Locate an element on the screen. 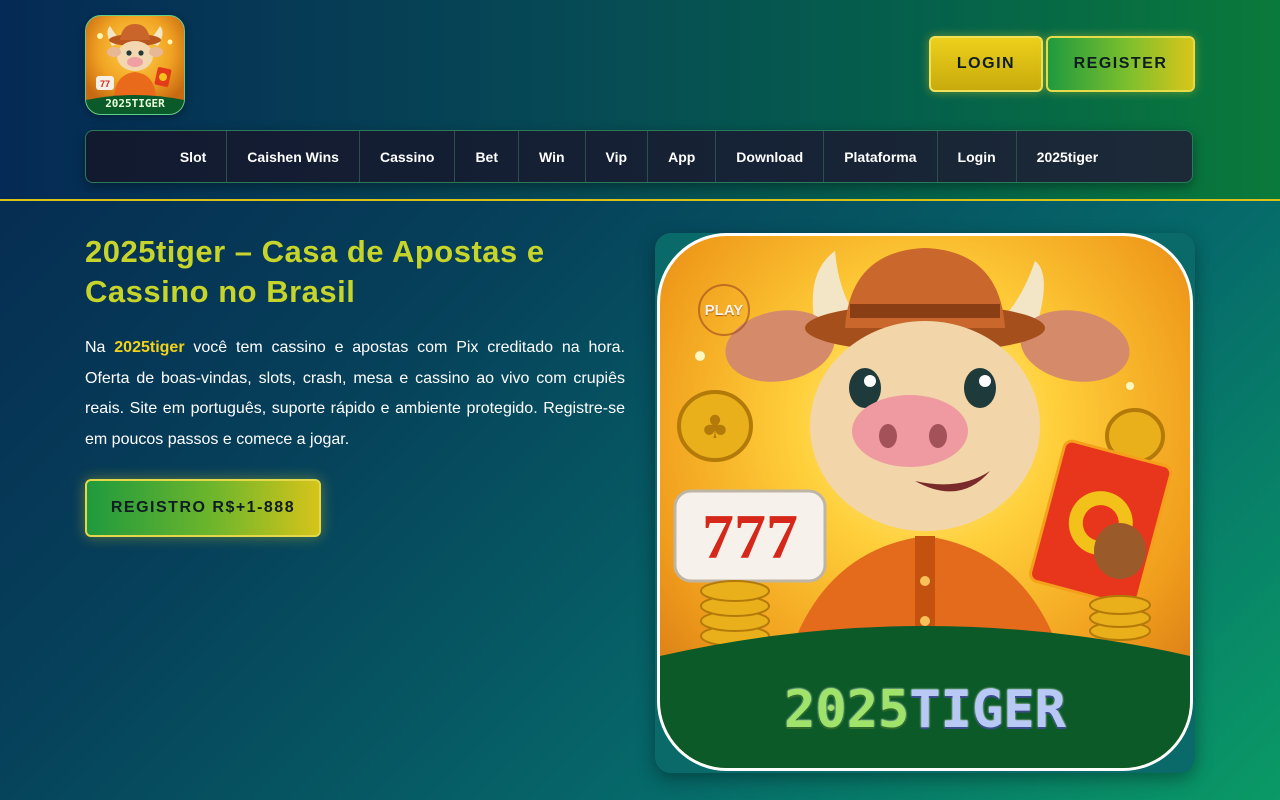 The image size is (1280, 800). hero-wordmark: 2025TIGER is located at coordinates (925, 710).